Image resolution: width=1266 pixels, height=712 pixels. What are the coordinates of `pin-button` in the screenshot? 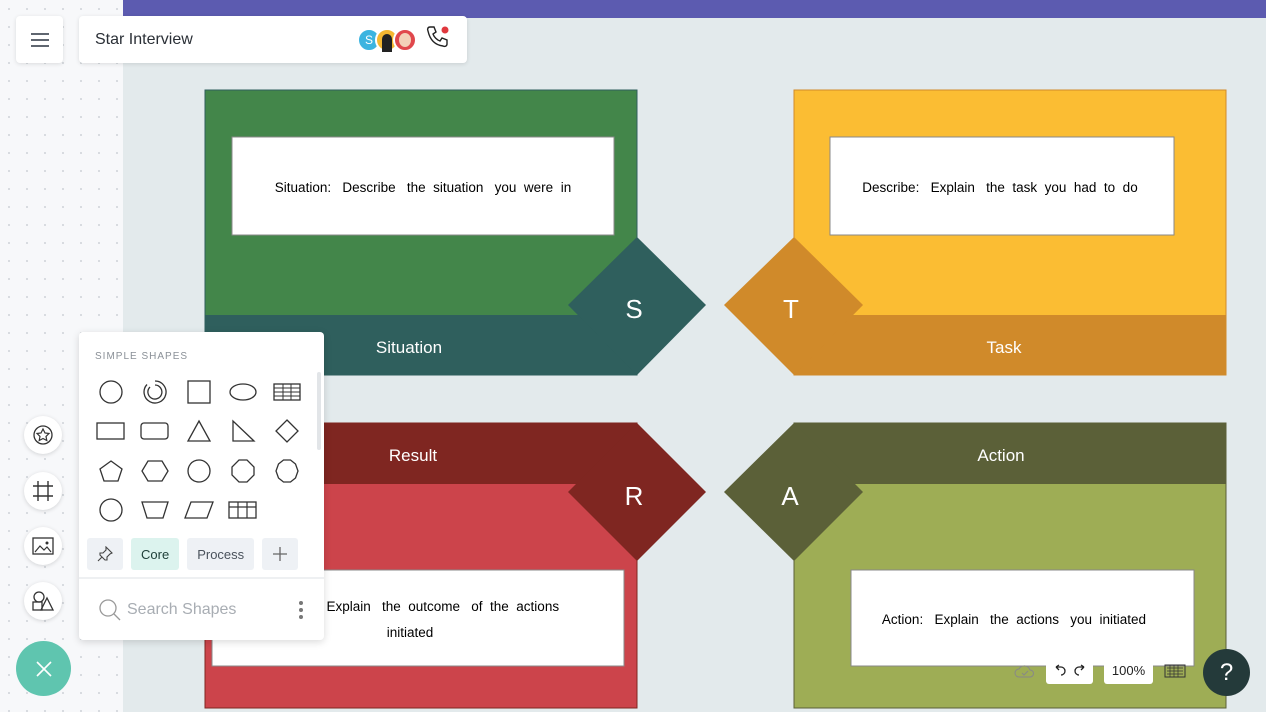 It's located at (105, 554).